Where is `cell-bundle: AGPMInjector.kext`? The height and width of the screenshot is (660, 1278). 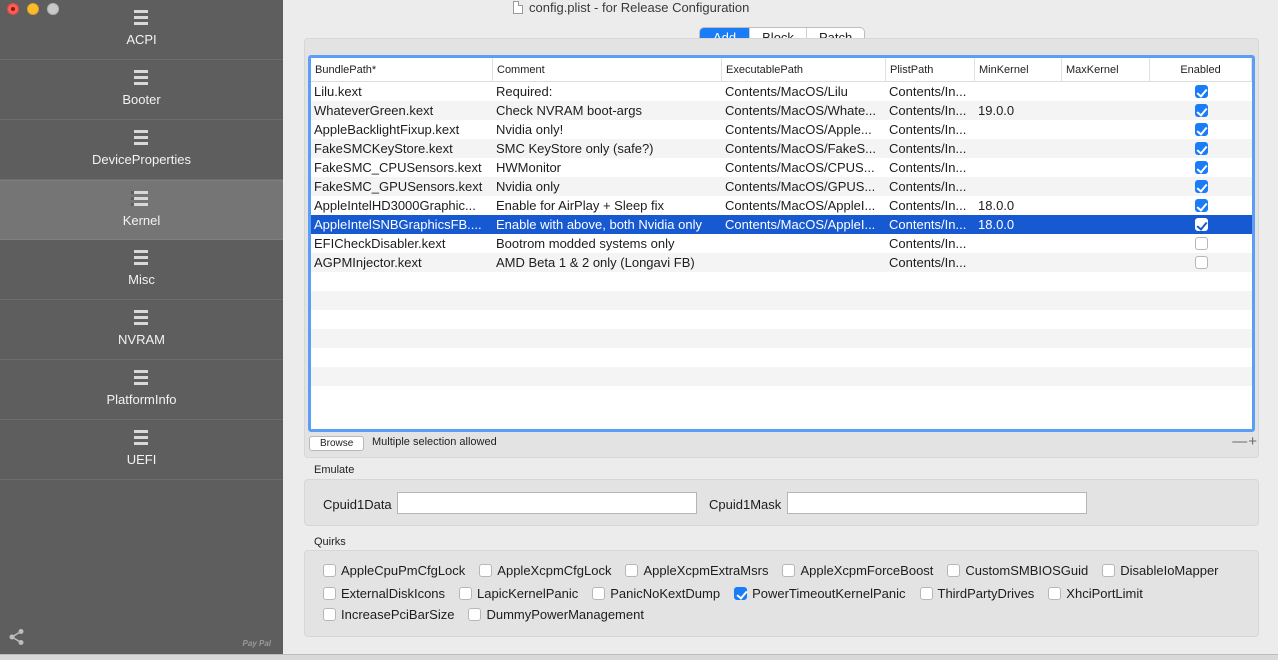 cell-bundle: AGPMInjector.kext is located at coordinates (368, 262).